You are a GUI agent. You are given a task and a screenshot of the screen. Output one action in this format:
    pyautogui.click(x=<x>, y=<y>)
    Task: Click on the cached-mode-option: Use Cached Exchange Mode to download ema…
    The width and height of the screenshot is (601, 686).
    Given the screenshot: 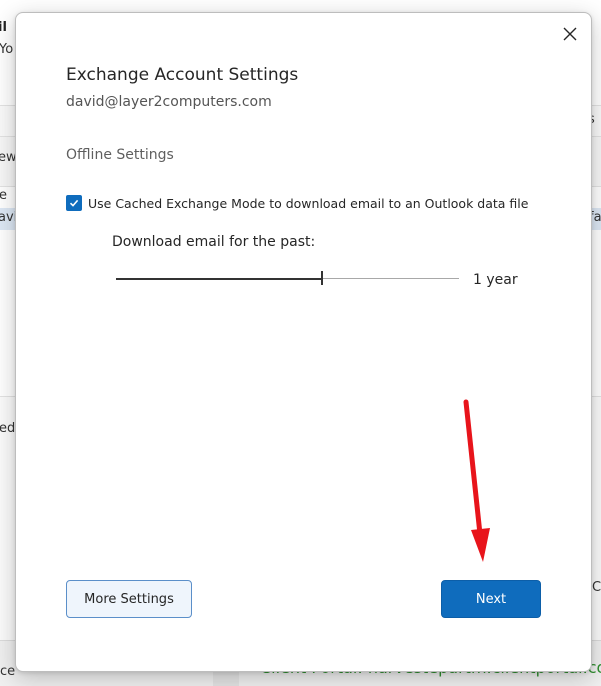 What is the action you would take?
    pyautogui.click(x=297, y=203)
    